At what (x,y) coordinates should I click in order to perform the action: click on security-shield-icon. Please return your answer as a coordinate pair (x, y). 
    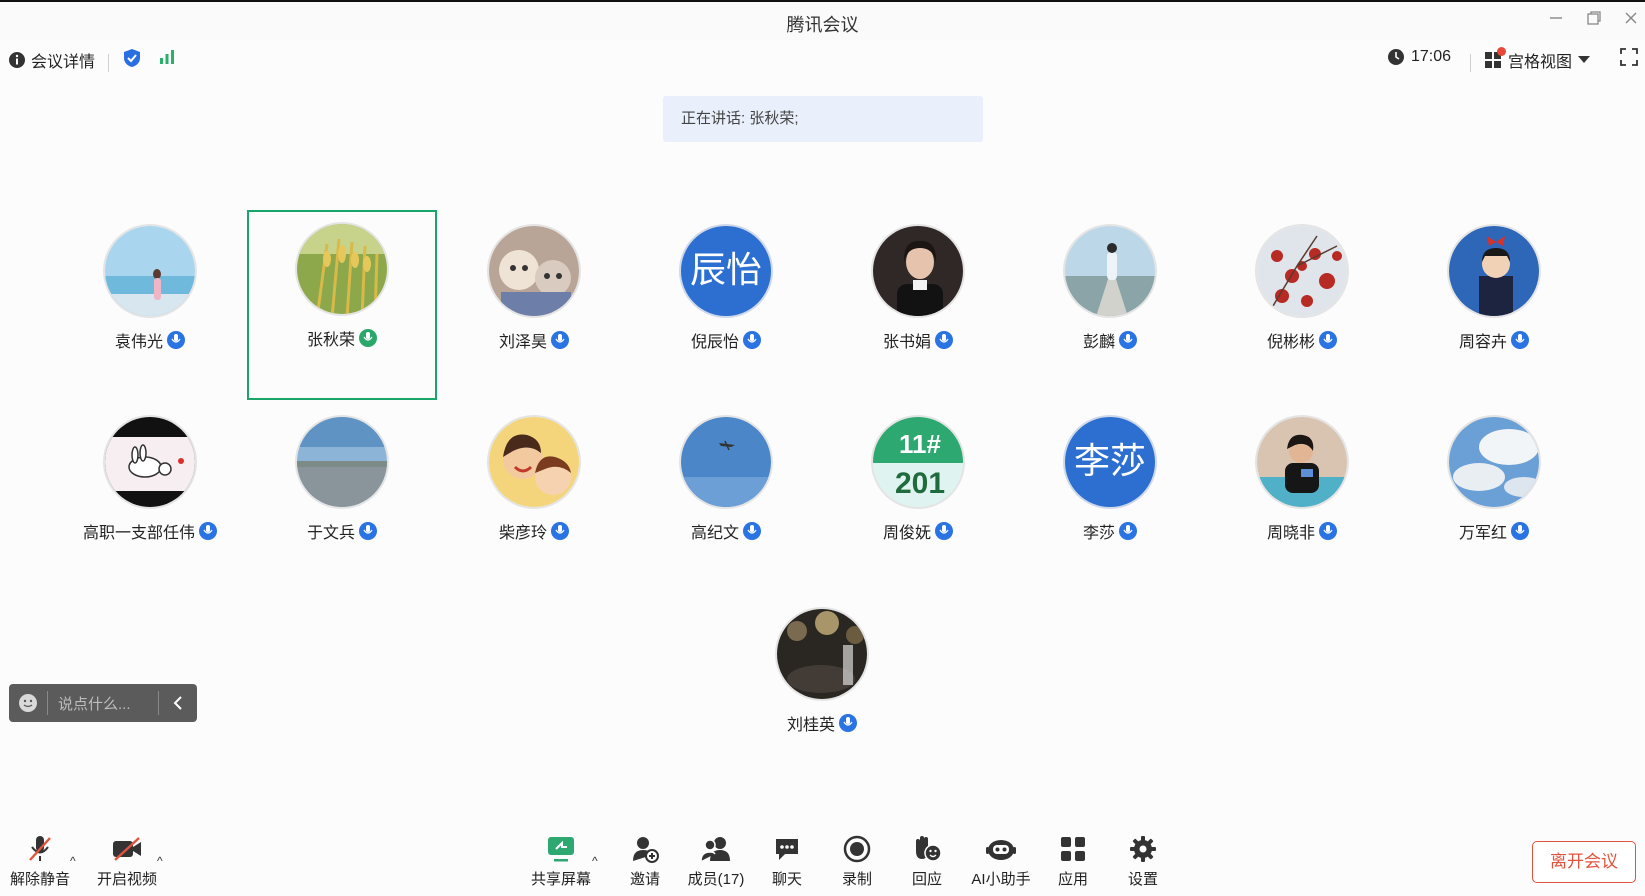
    Looking at the image, I should click on (132, 58).